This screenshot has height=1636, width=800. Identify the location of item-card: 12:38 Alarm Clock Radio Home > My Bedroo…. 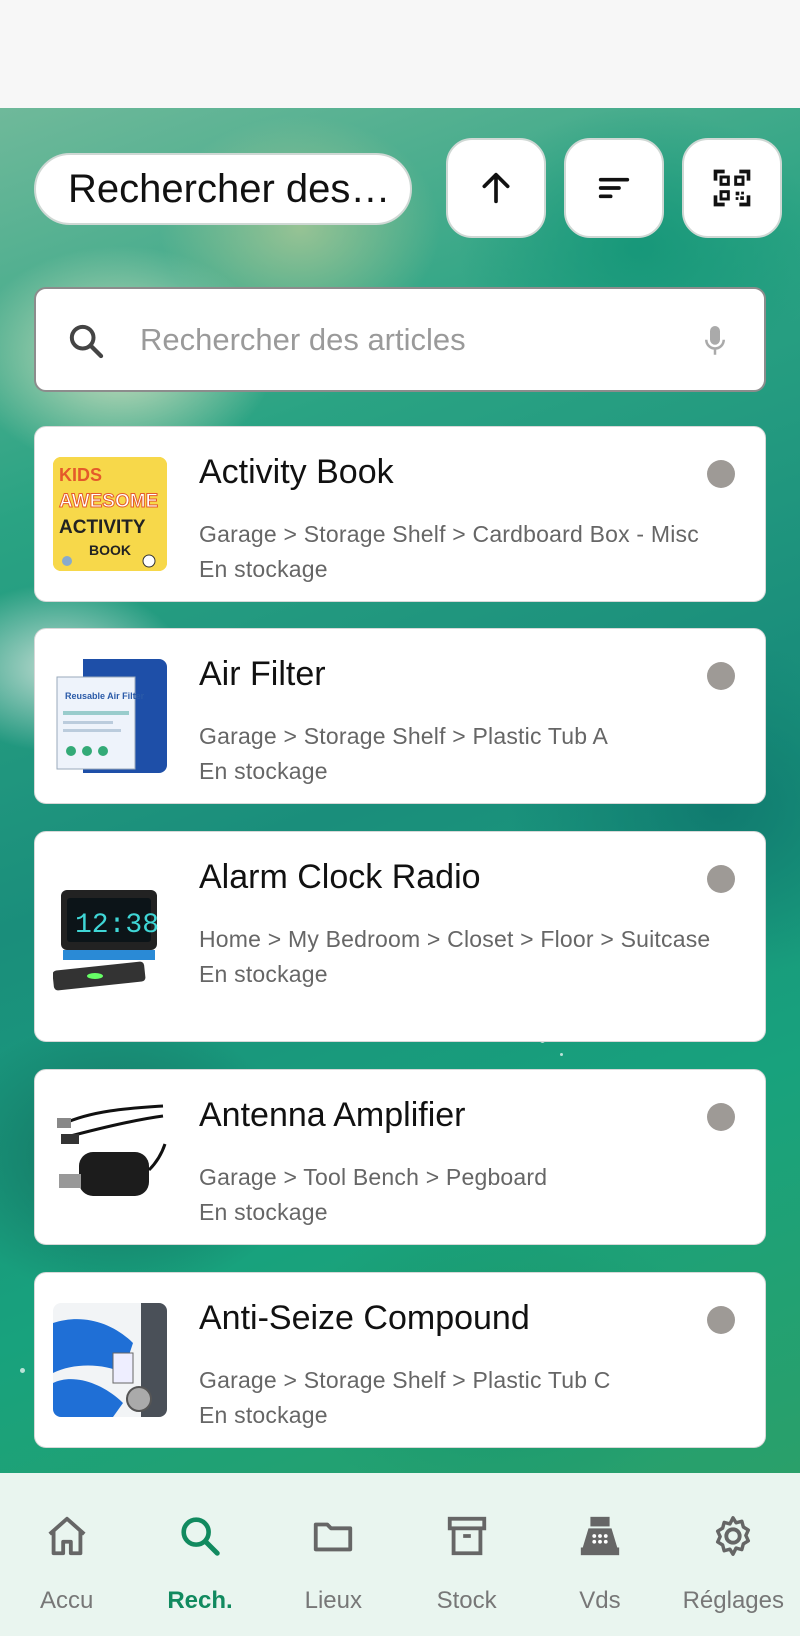
(400, 936).